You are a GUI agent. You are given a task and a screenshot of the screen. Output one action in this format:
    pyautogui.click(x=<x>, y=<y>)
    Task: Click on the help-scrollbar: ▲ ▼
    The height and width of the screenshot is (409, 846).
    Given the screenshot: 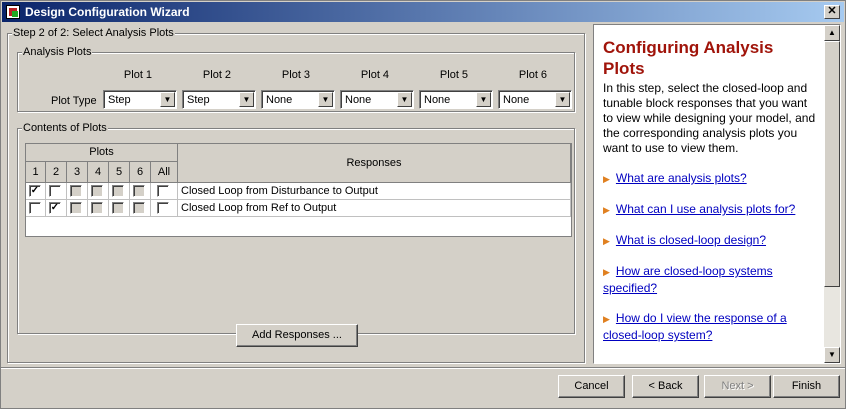 What is the action you would take?
    pyautogui.click(x=832, y=194)
    